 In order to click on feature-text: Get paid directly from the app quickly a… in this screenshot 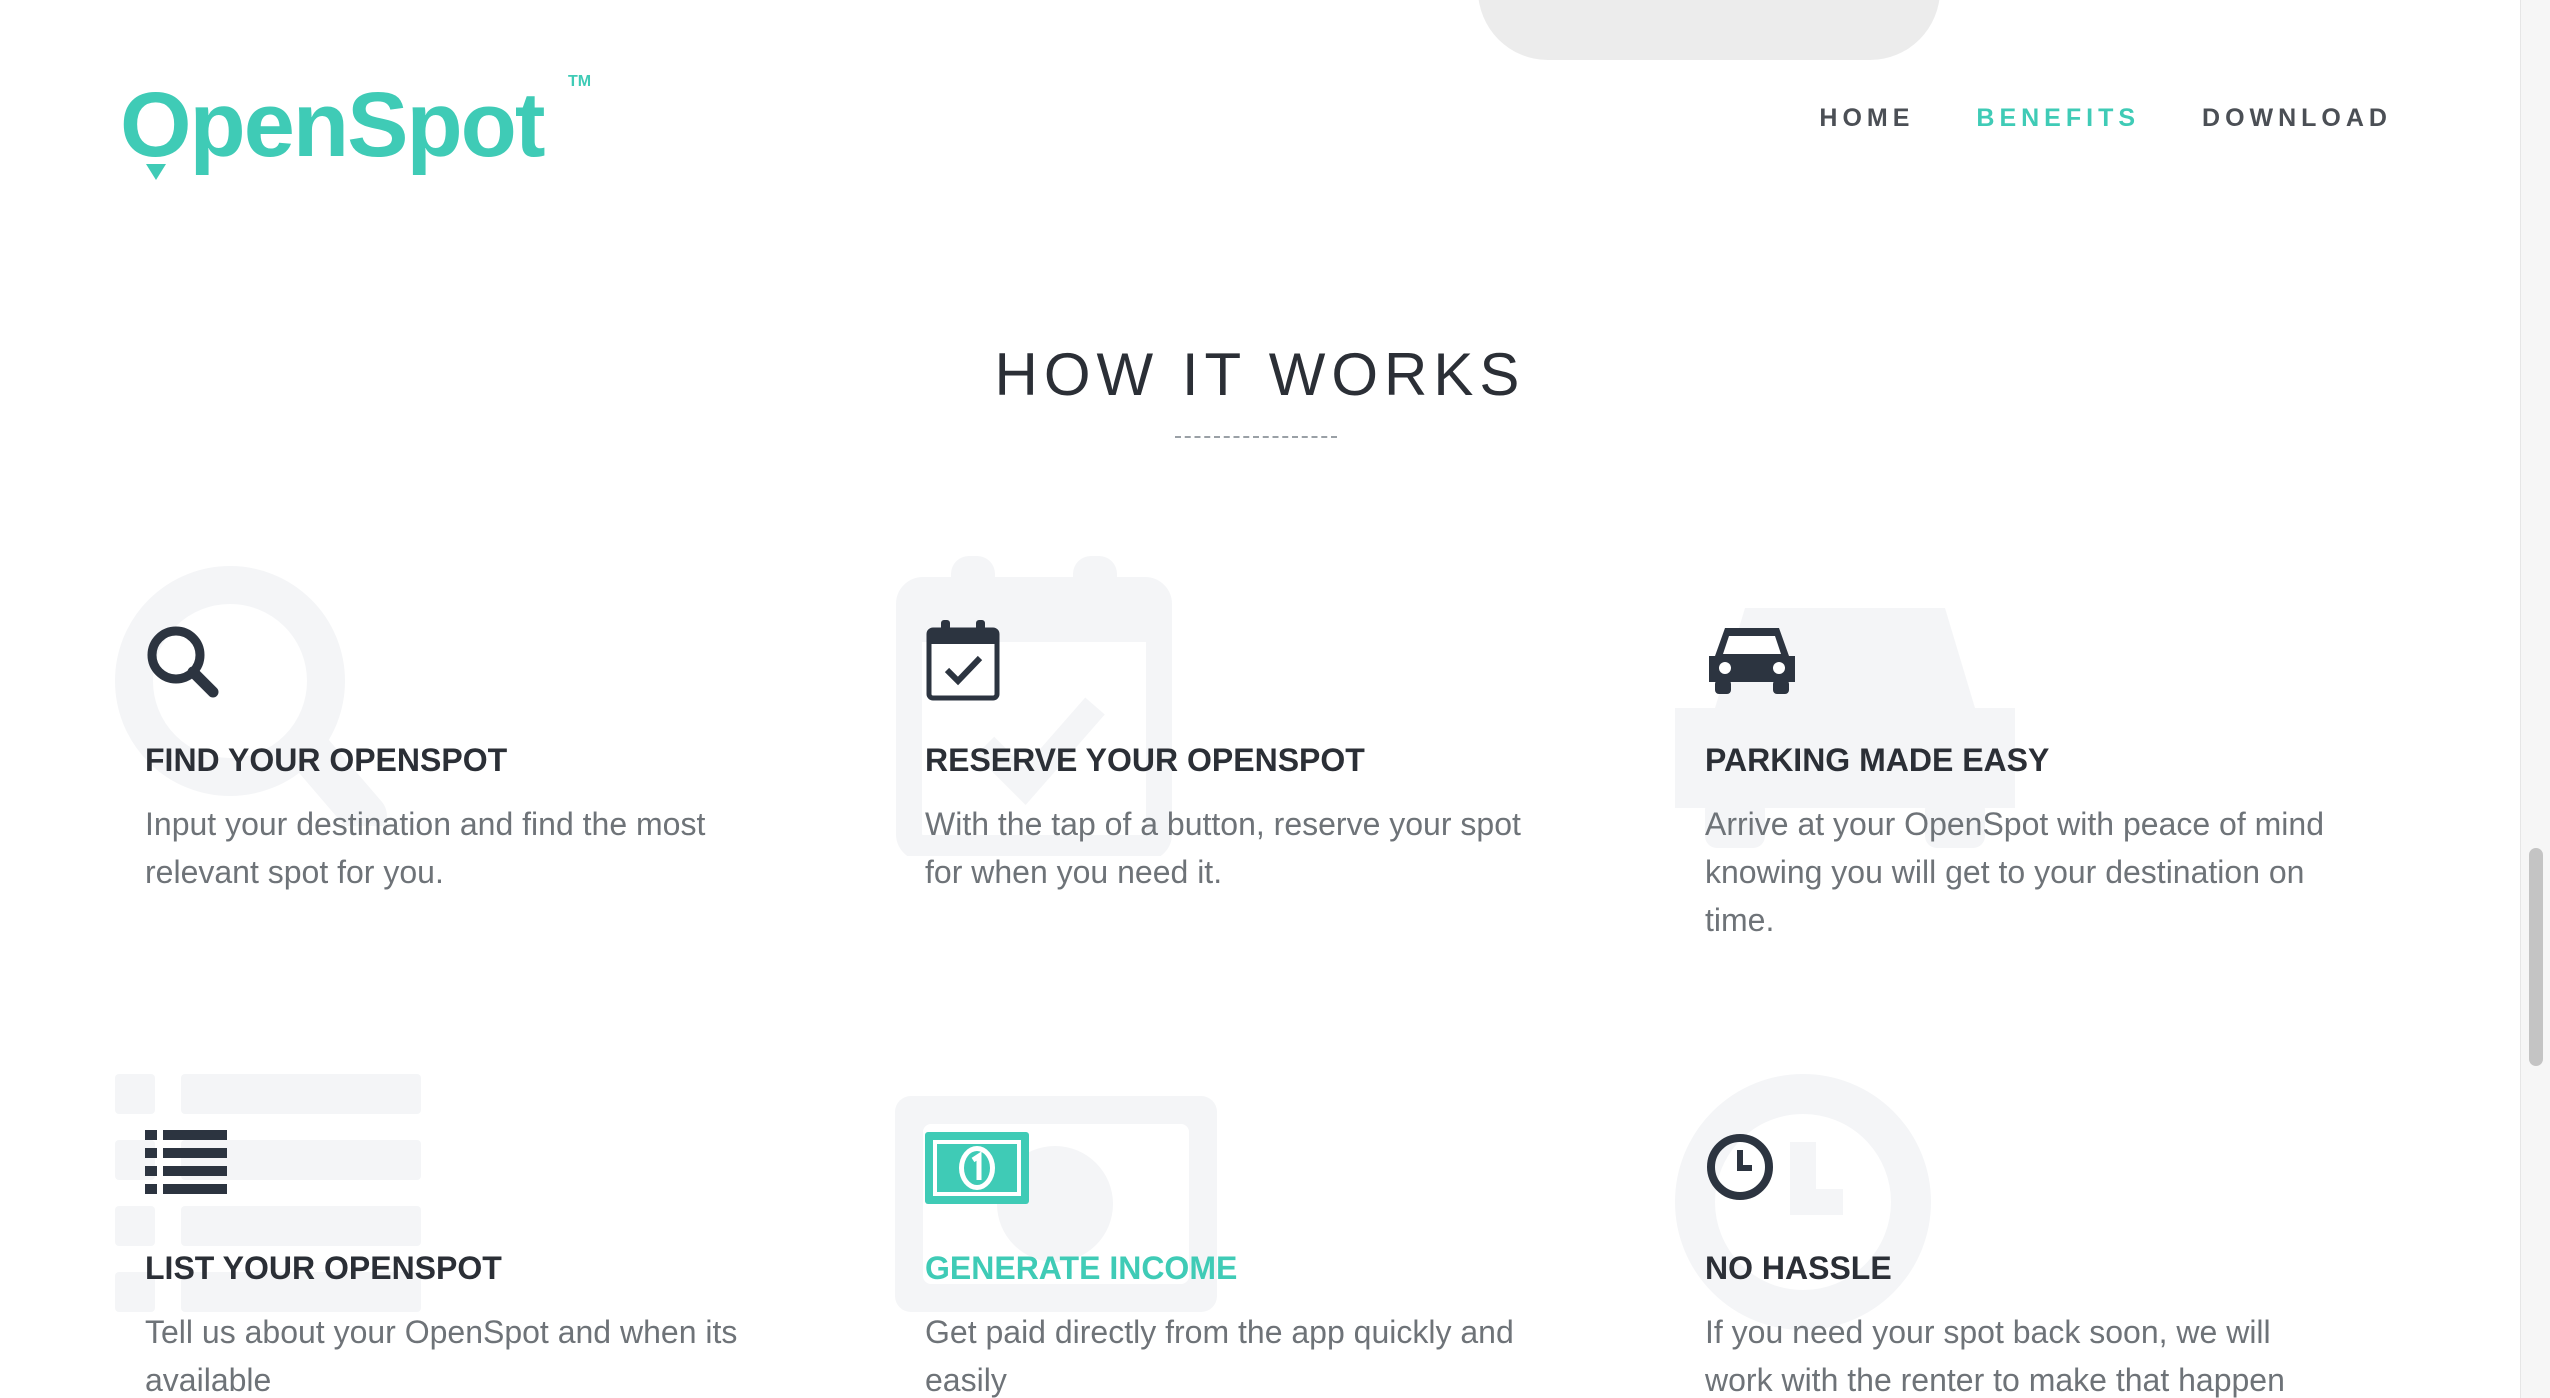, I will do `click(1219, 1356)`.